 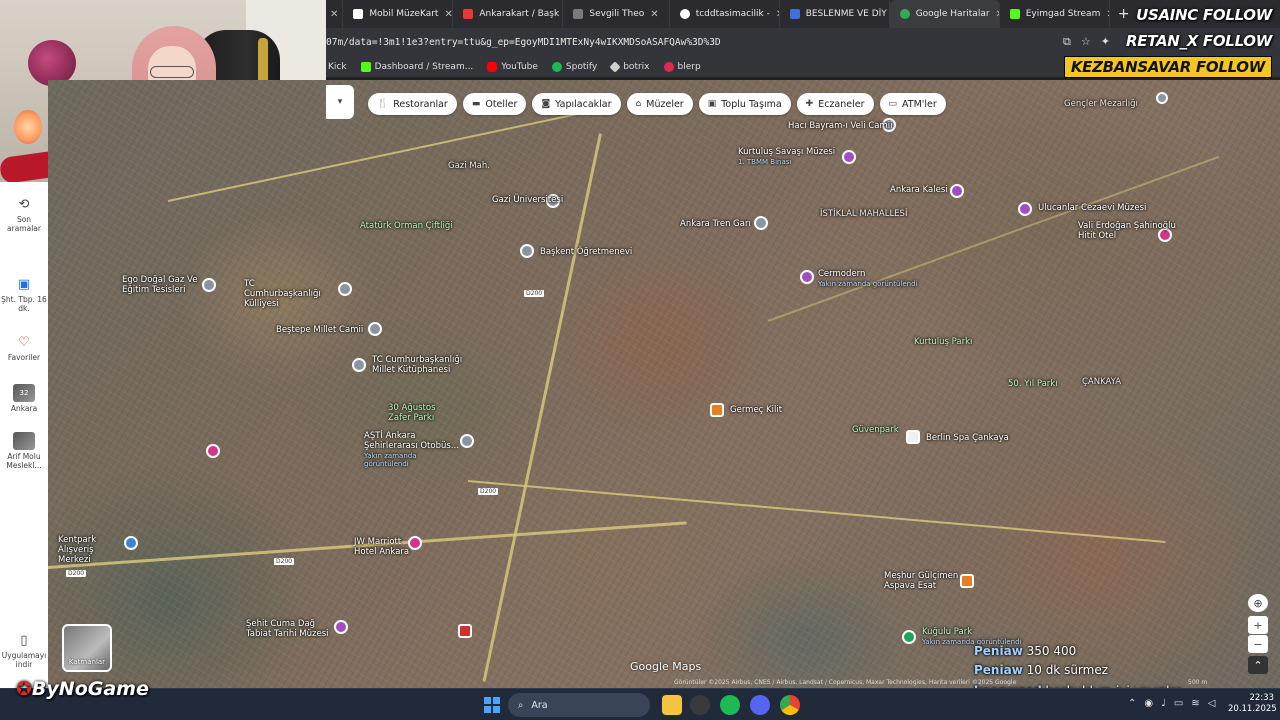 What do you see at coordinates (384, 547) in the screenshot?
I see `map-label: JW Marriott Hotel Ankara` at bounding box center [384, 547].